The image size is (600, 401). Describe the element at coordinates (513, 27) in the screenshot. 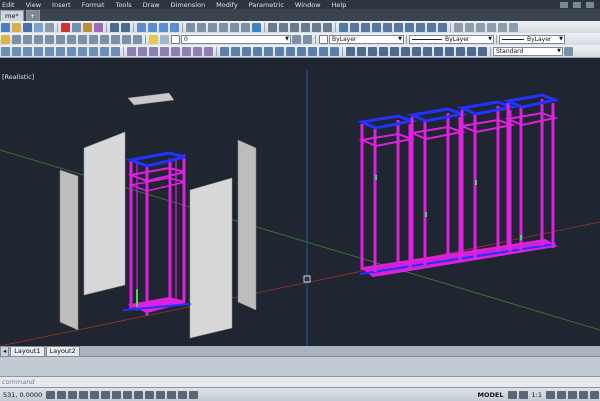

I see `conceptual-icon` at that location.